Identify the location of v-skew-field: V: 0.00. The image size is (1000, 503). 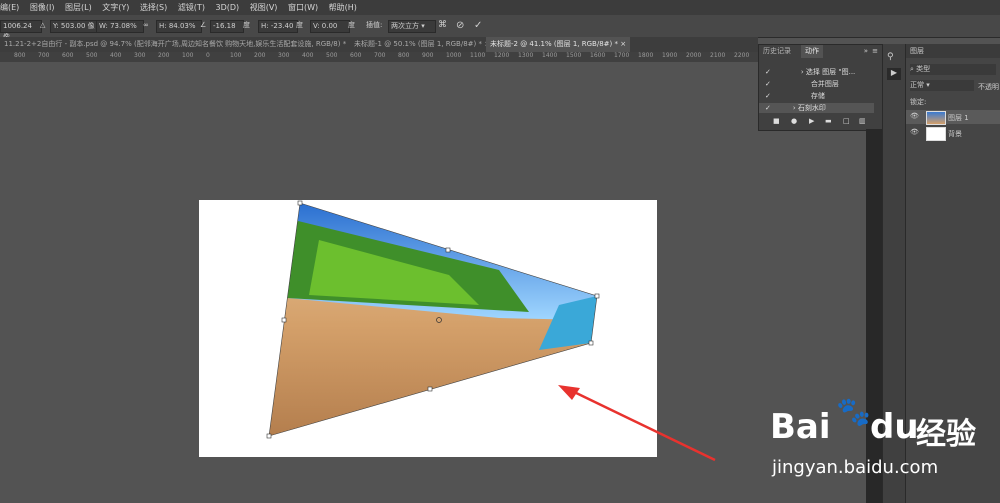
(330, 26).